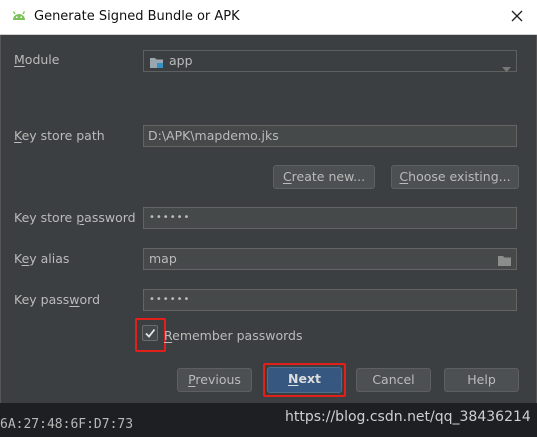  Describe the element at coordinates (304, 380) in the screenshot. I see `next-button: Next` at that location.